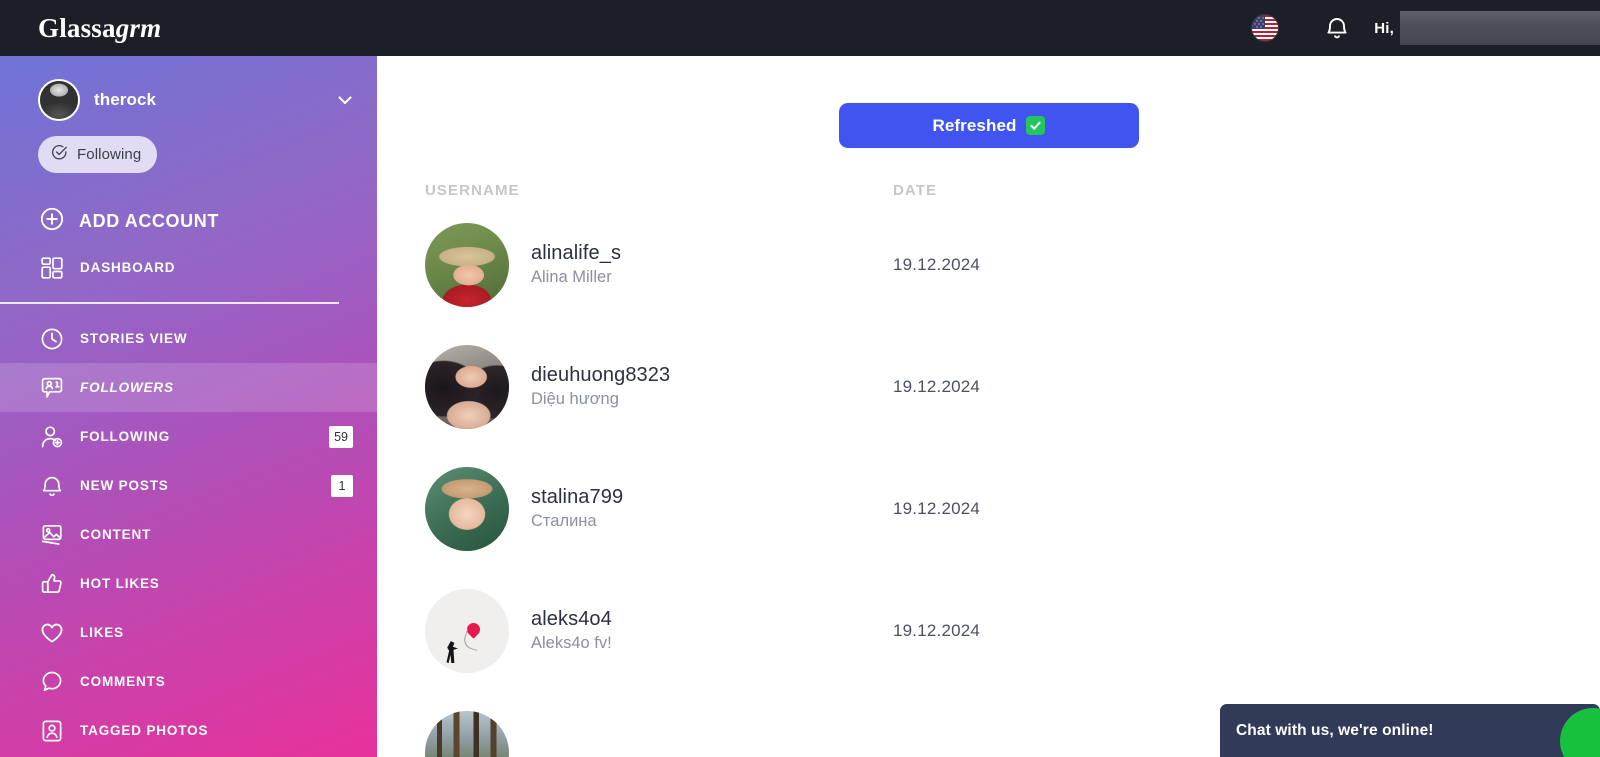  I want to click on user-text-group: dieuhuong8323 Diệu hương, so click(600, 386).